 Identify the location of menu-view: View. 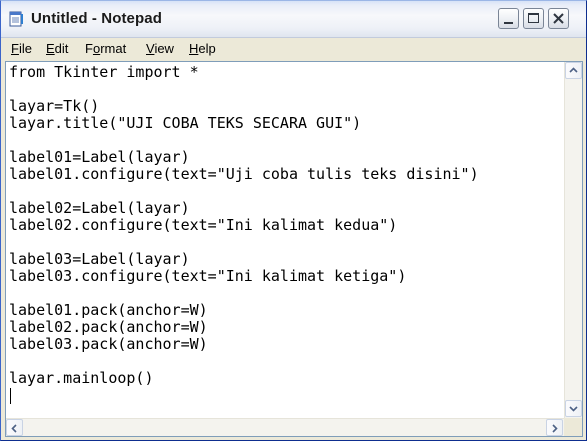
(160, 48).